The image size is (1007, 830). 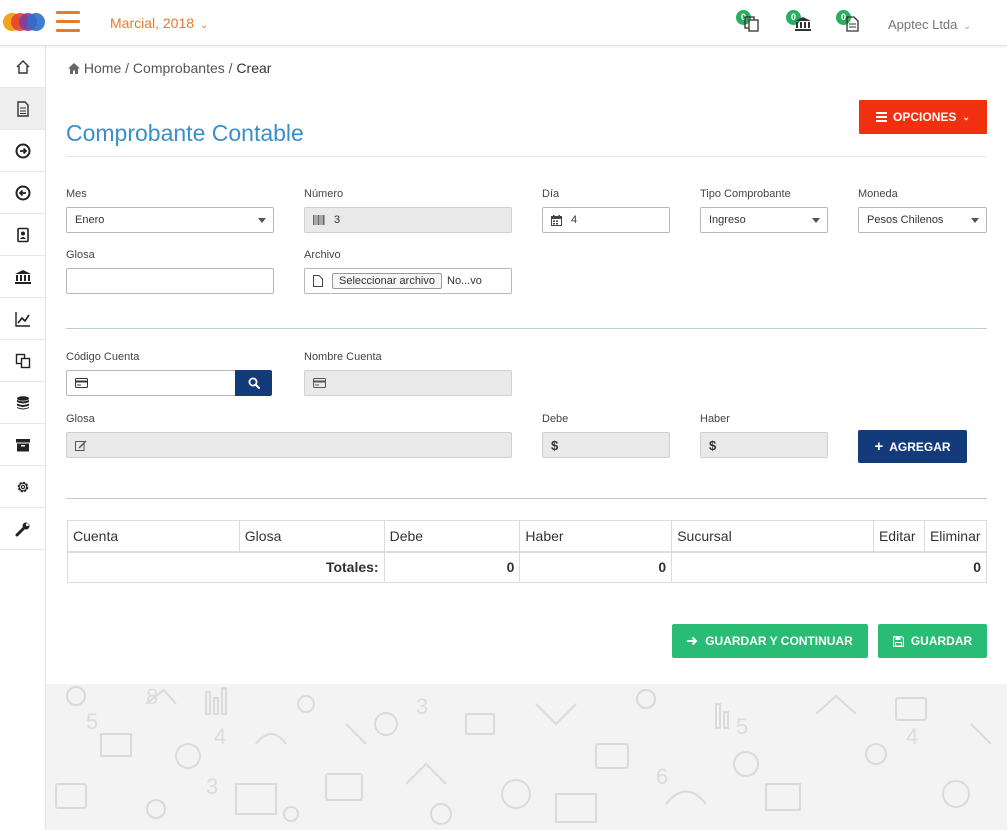 I want to click on glosa-input, so click(x=170, y=281).